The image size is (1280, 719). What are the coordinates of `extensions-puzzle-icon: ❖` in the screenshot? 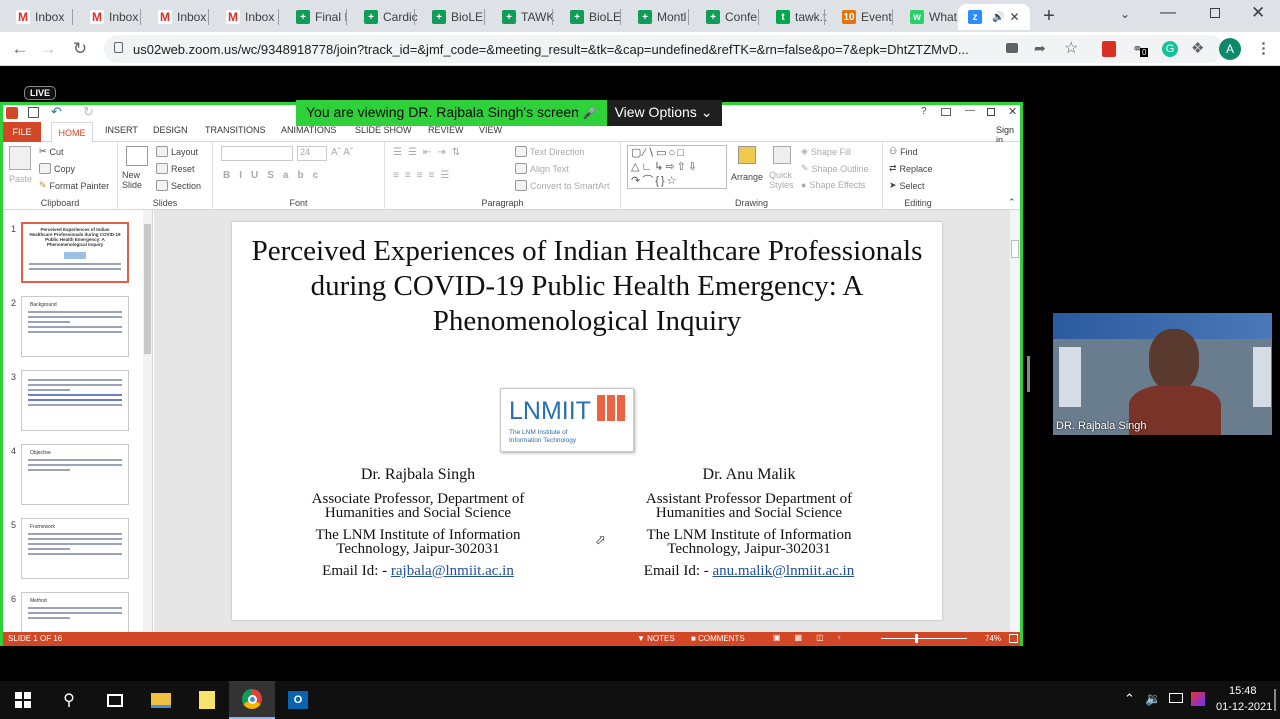 It's located at (1197, 48).